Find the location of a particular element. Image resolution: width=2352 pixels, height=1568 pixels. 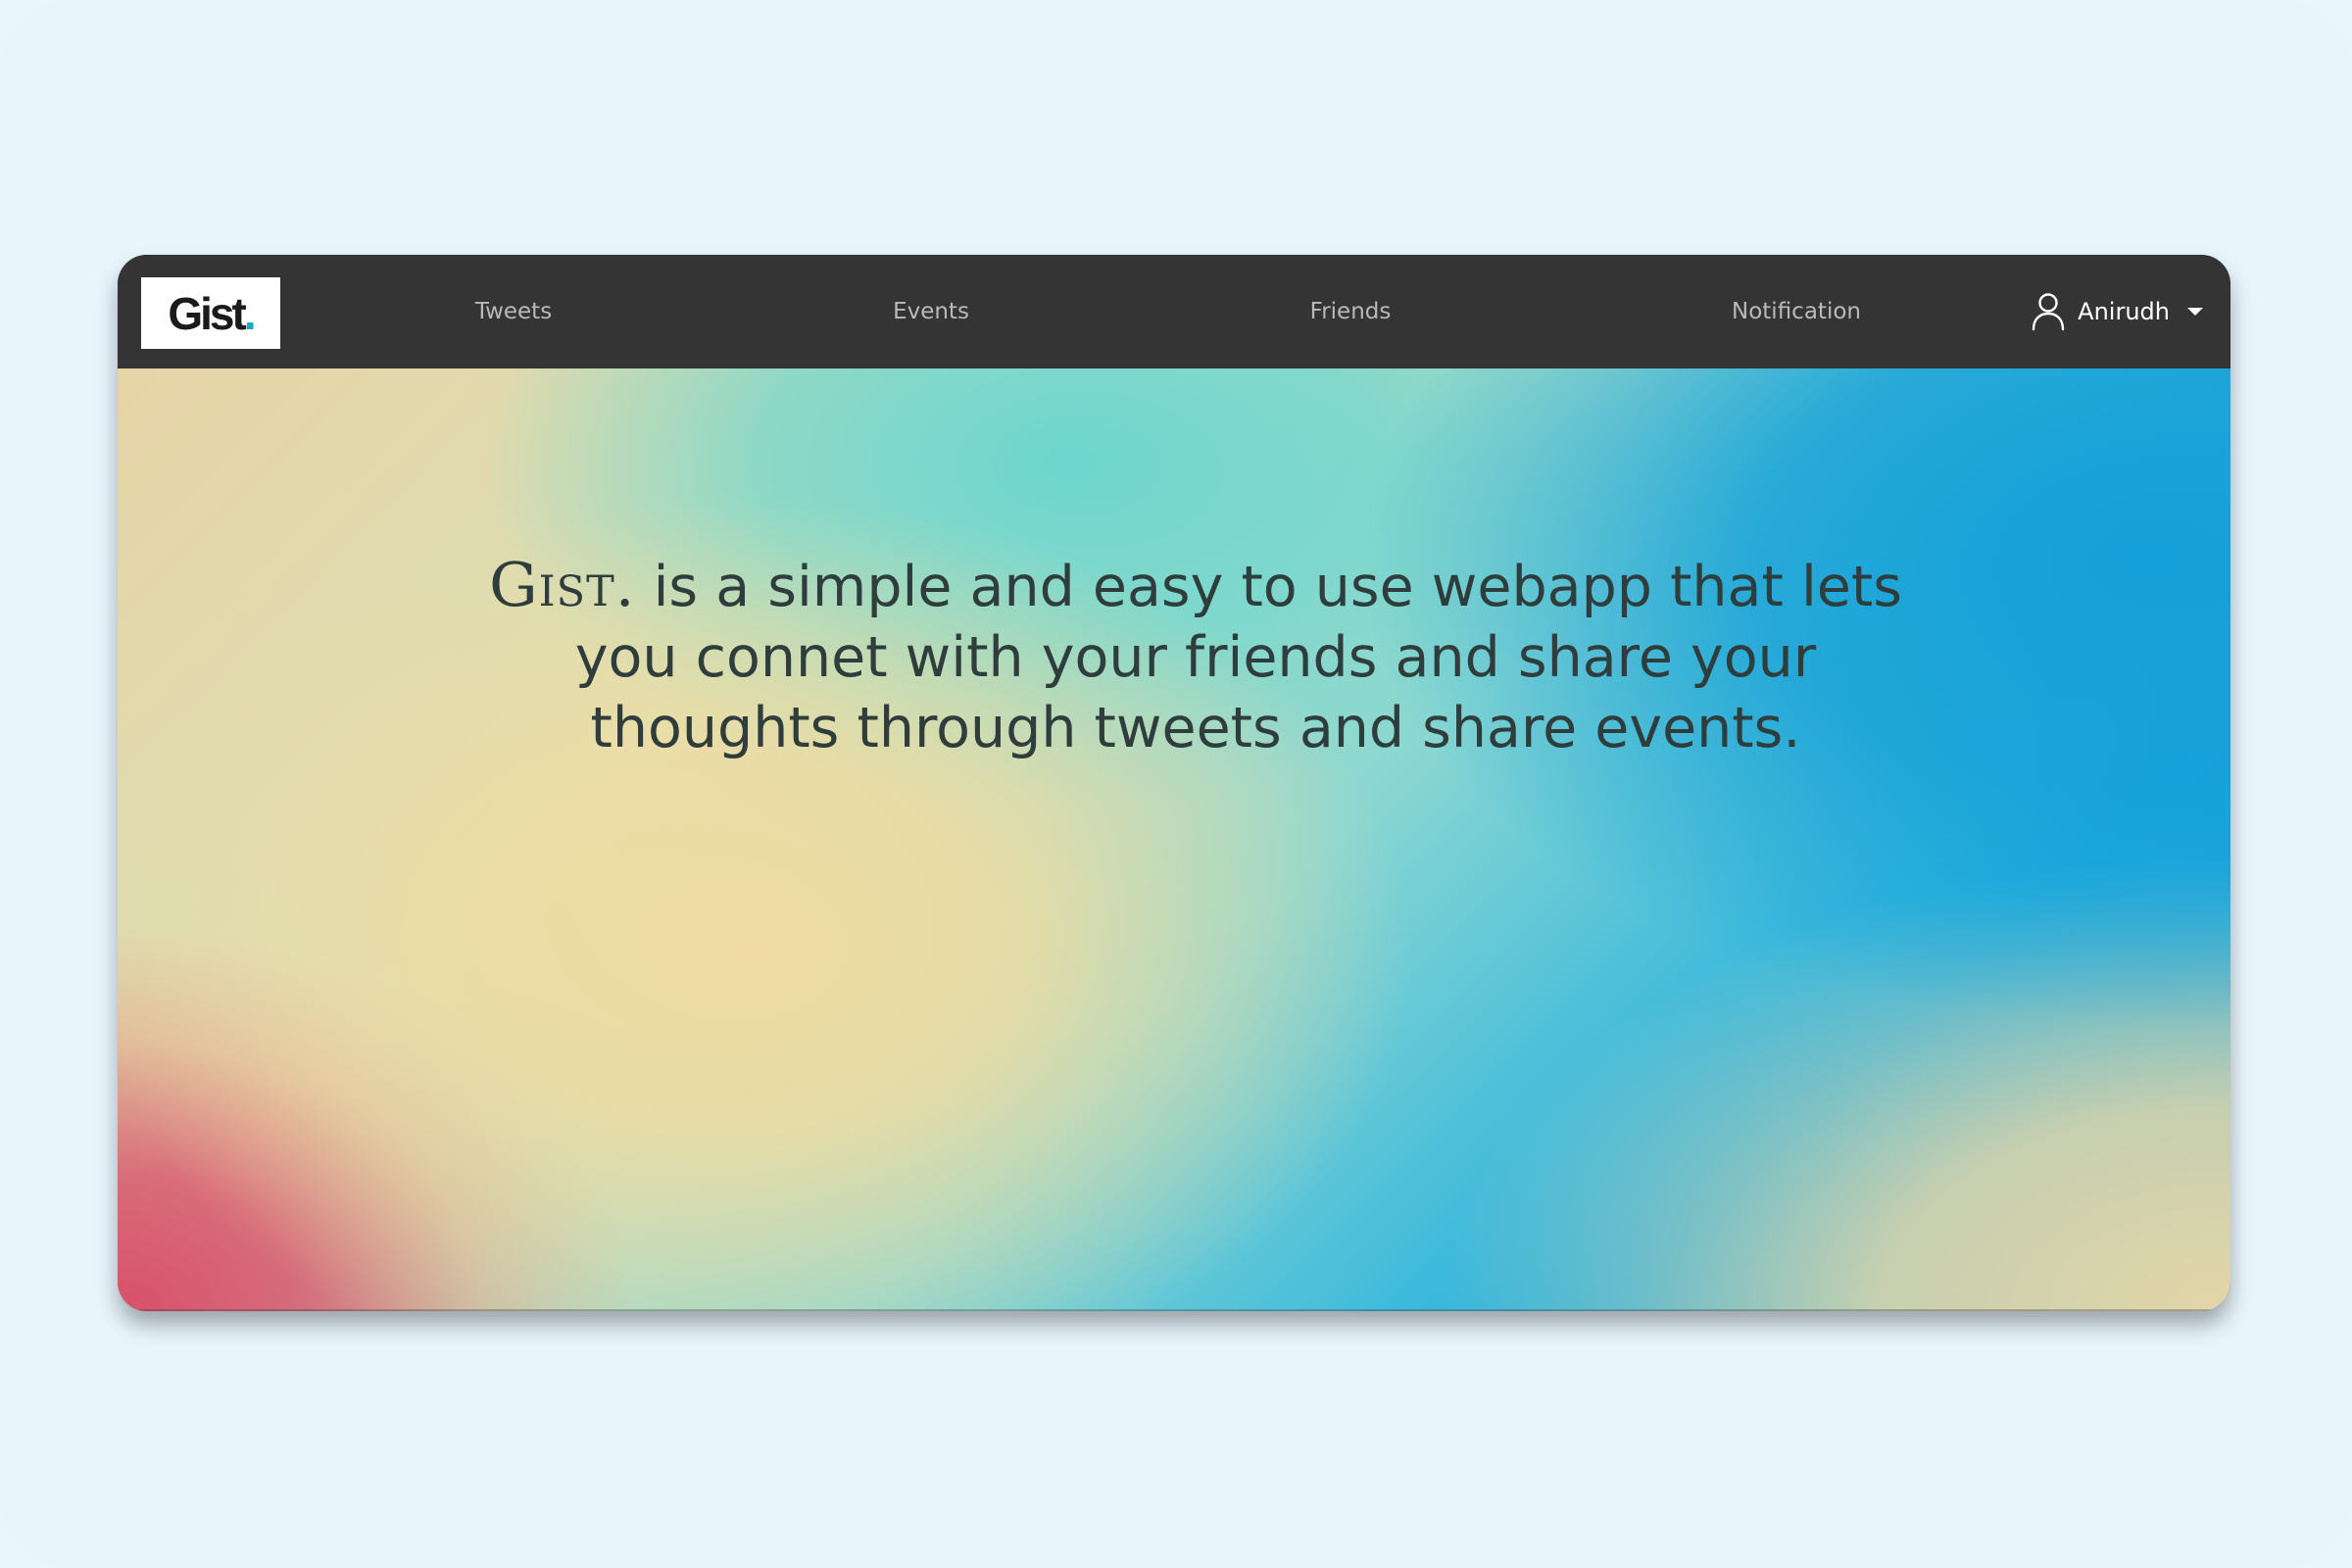

user-menu-dropdown: Anirudh is located at coordinates (2117, 311).